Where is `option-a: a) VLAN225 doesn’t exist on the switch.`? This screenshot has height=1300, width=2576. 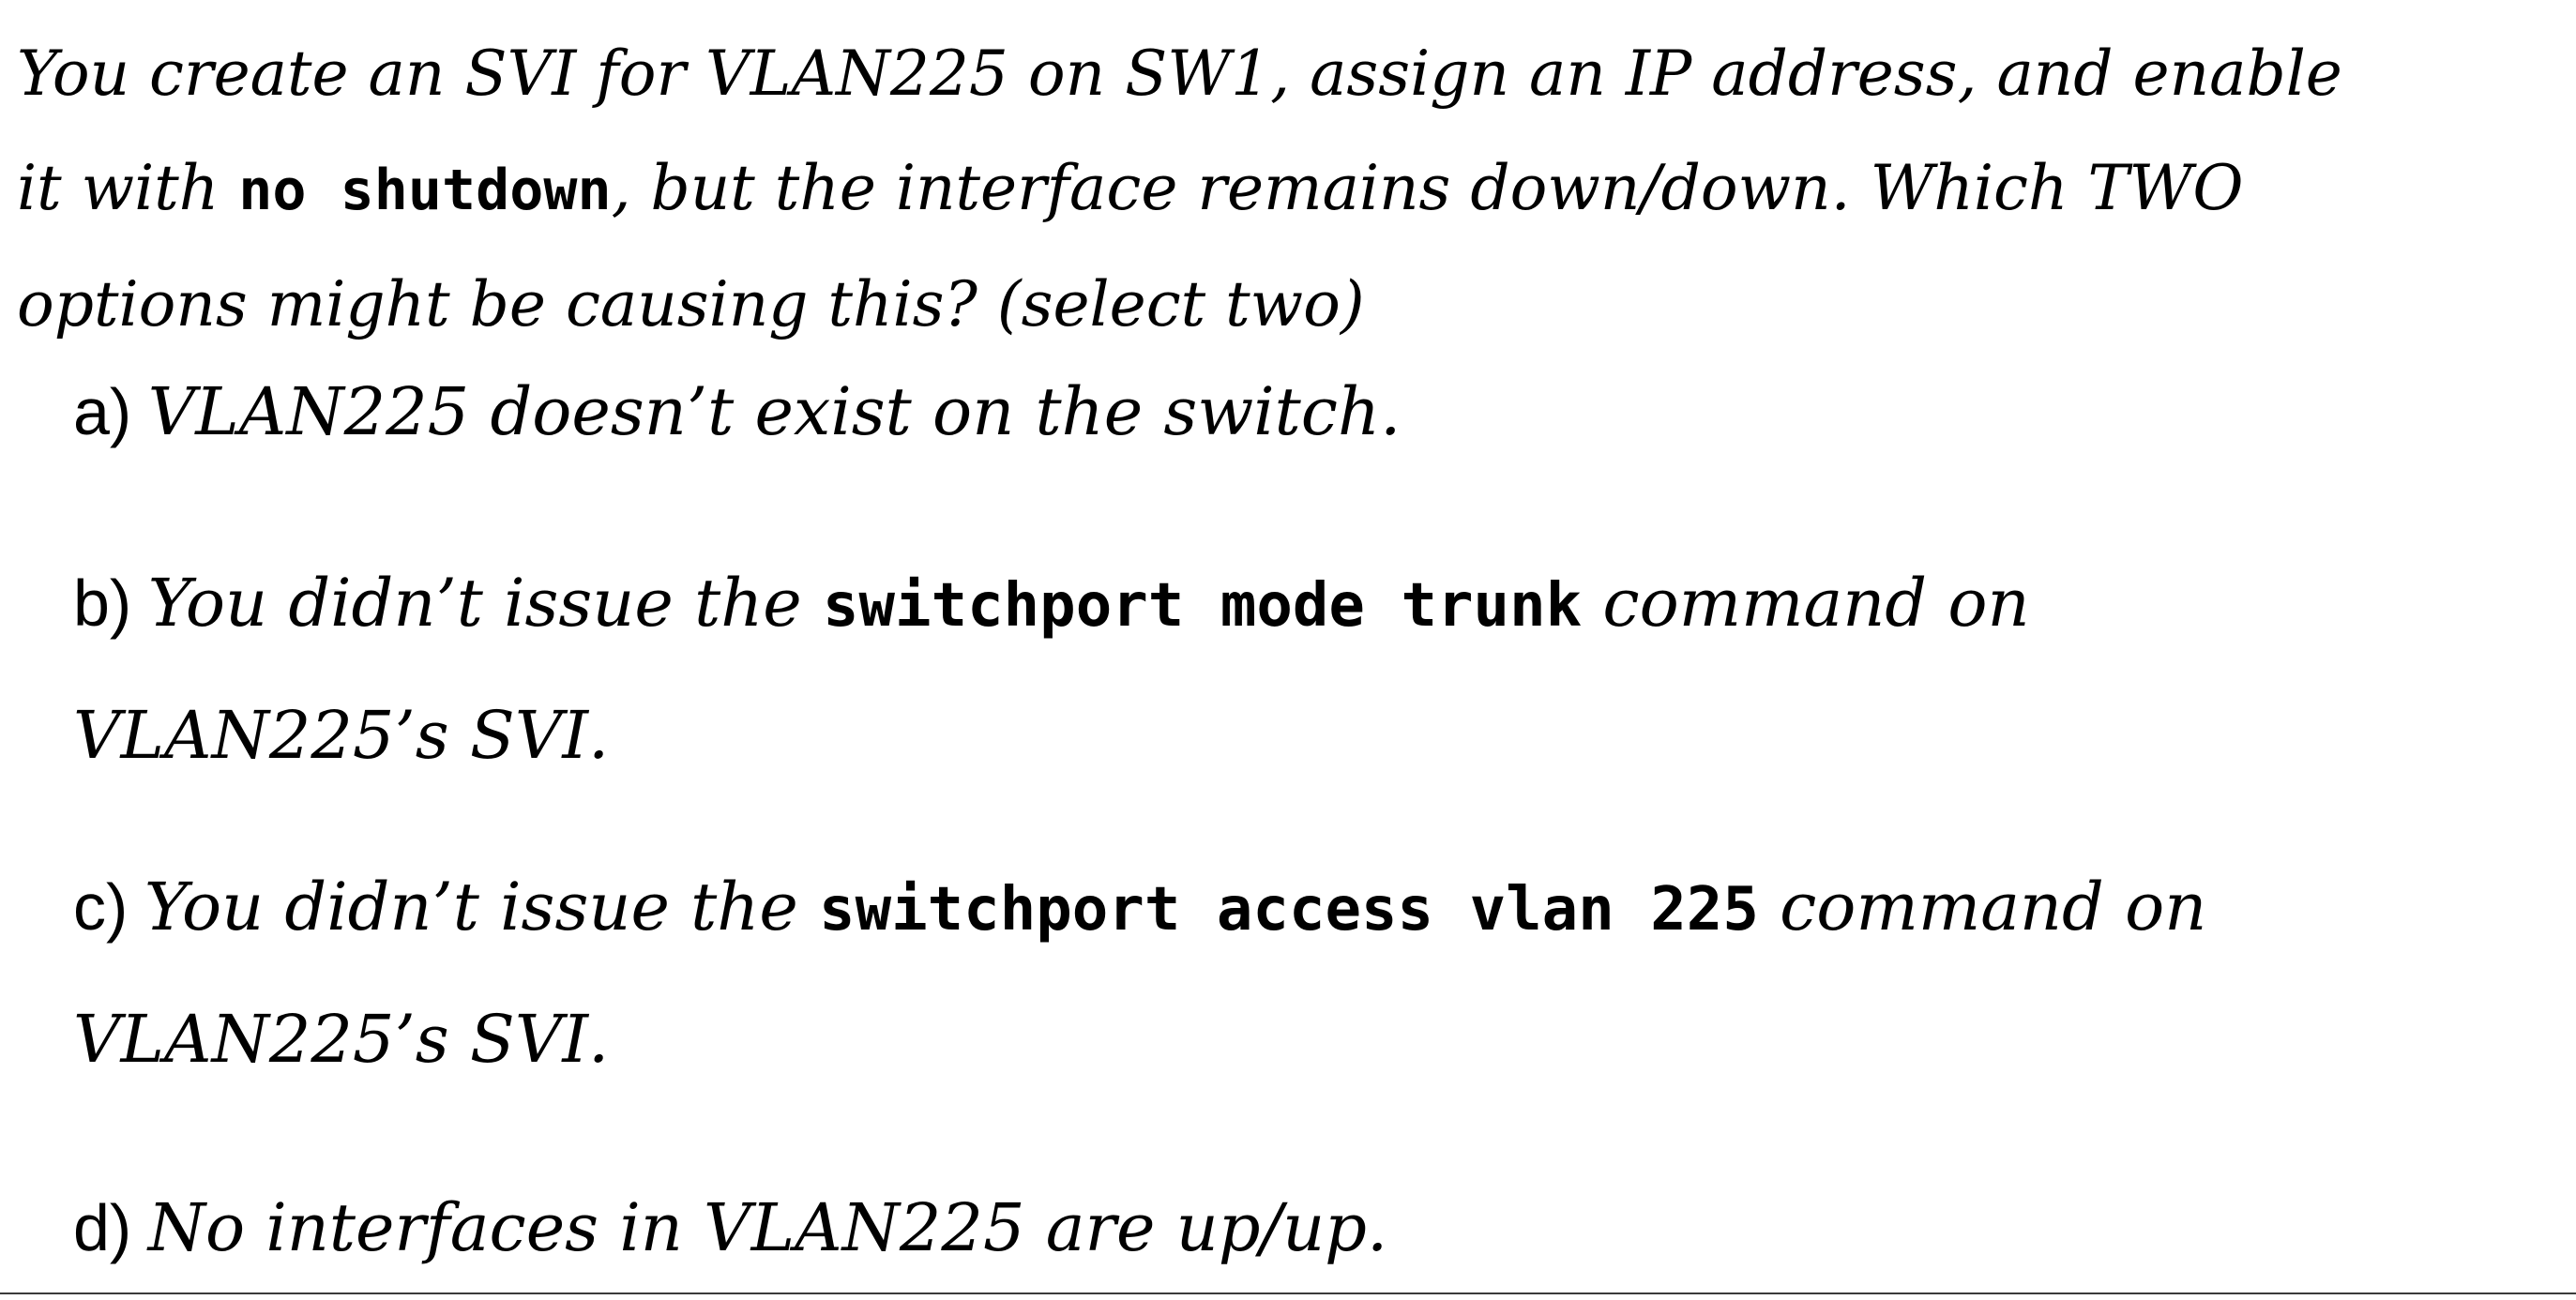 option-a: a) VLAN225 doesn’t exist on the switch. is located at coordinates (737, 412).